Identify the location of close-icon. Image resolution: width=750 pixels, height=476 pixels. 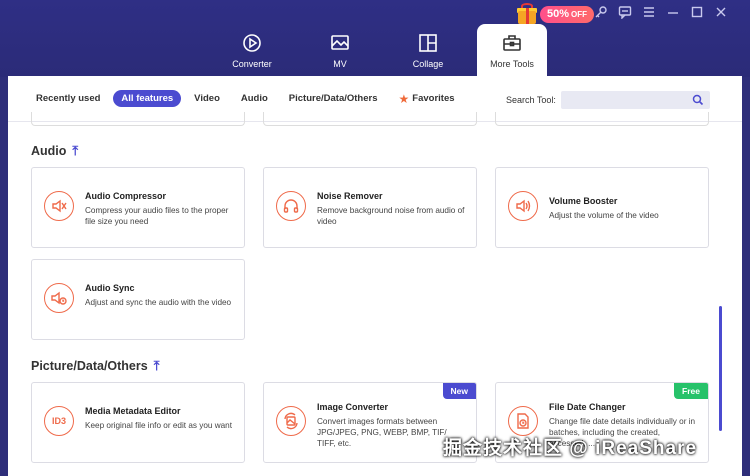
(721, 12).